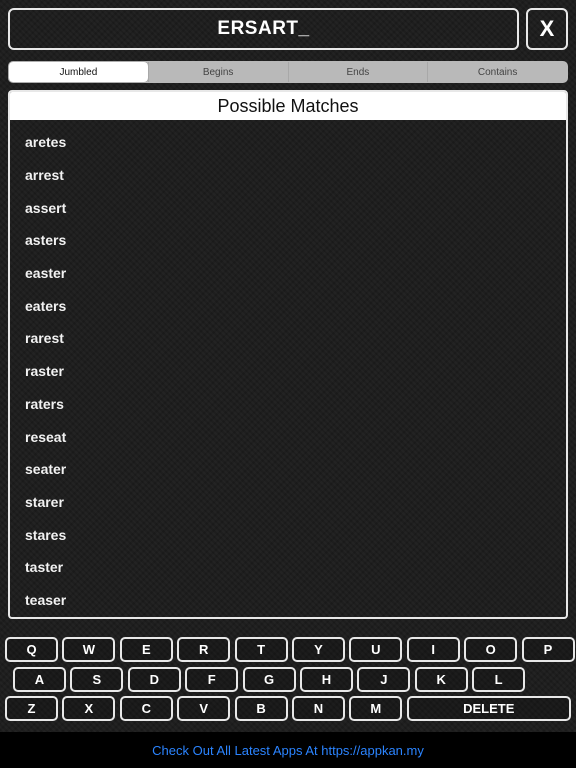 Image resolution: width=576 pixels, height=768 pixels. Describe the element at coordinates (290, 708) in the screenshot. I see `keyboard-row-3: Z X C V B N M DELETE` at that location.